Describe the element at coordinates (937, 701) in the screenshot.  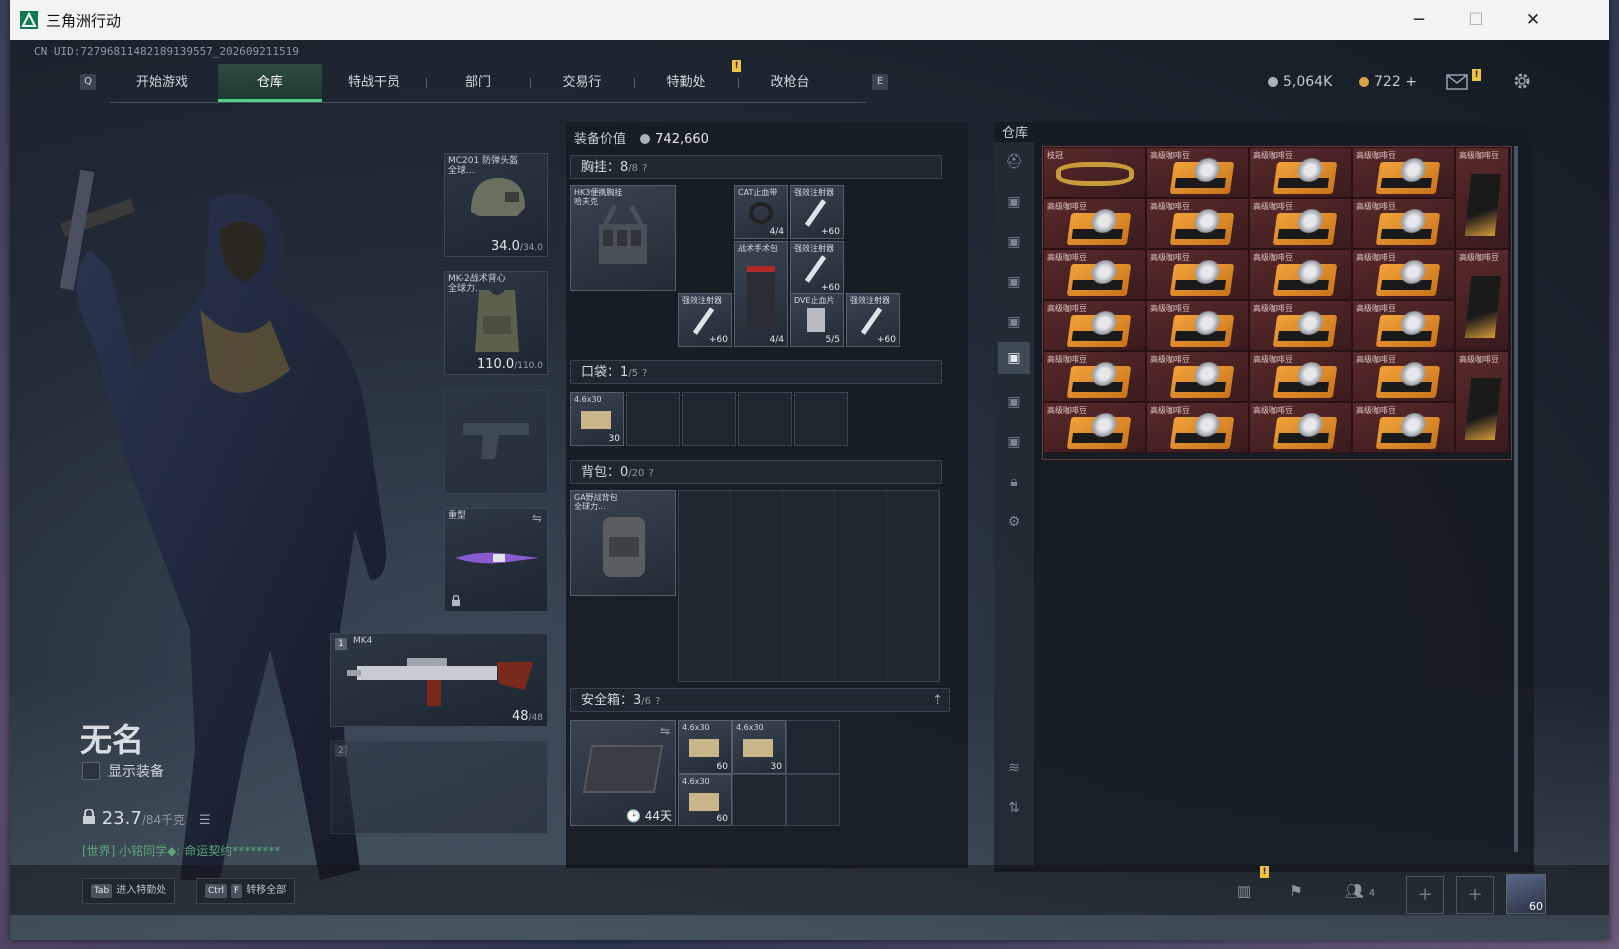
I see `pin-icon: ⇡` at that location.